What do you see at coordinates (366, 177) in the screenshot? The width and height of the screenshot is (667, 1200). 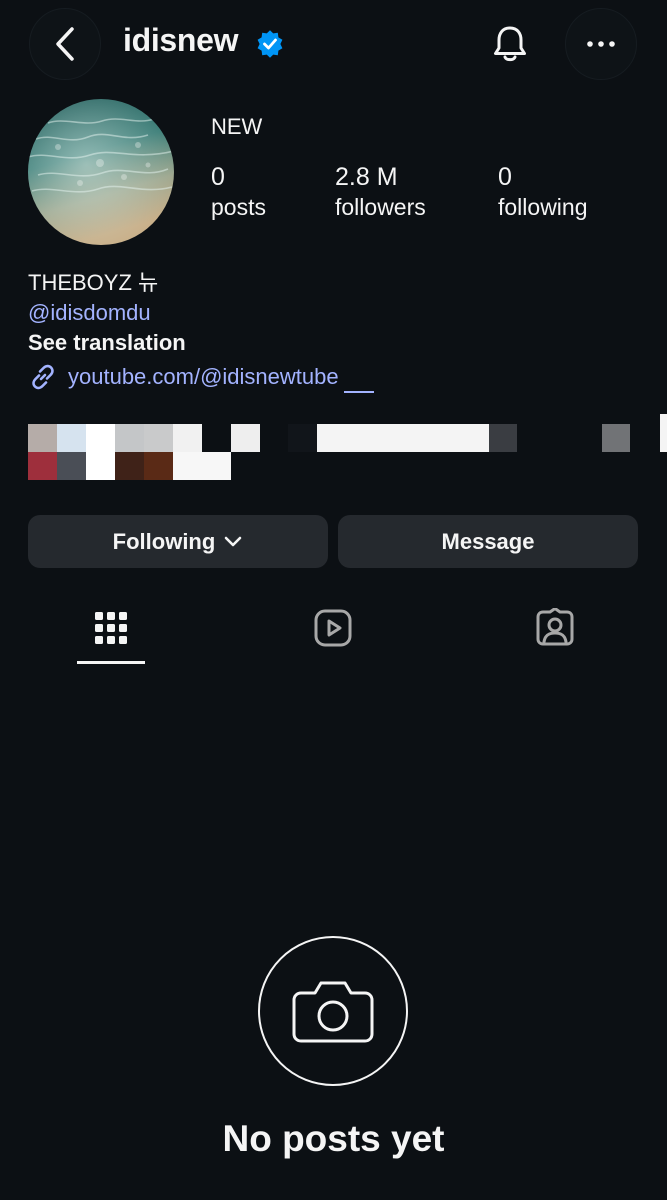 I see `stat-followers-value: 2.8 M` at bounding box center [366, 177].